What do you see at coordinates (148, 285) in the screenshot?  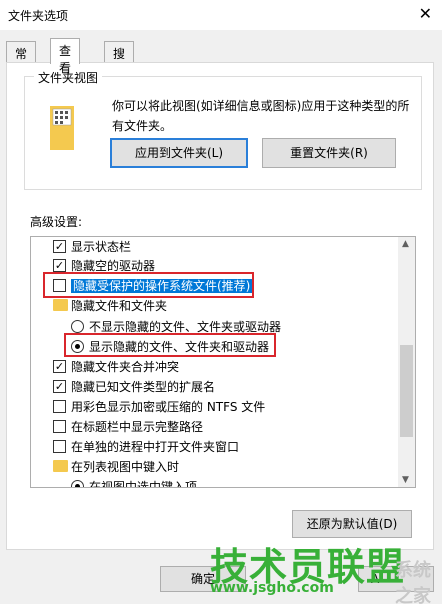 I see `highlight-box-protected-files` at bounding box center [148, 285].